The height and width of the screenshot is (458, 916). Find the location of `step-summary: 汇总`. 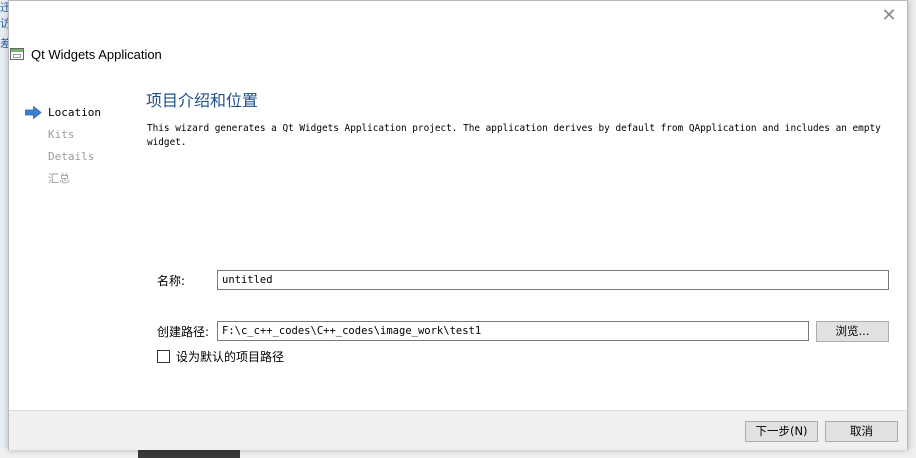

step-summary: 汇总 is located at coordinates (63, 182).